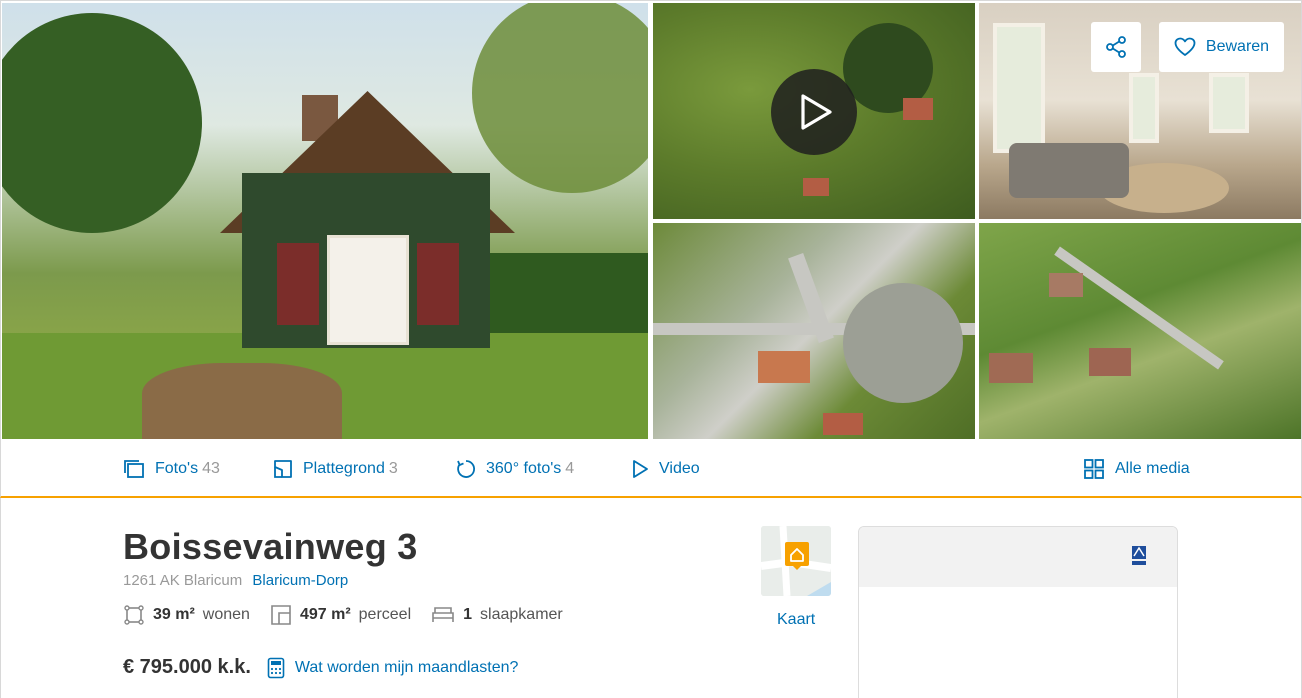 The width and height of the screenshot is (1302, 698). I want to click on play-video-button, so click(814, 112).